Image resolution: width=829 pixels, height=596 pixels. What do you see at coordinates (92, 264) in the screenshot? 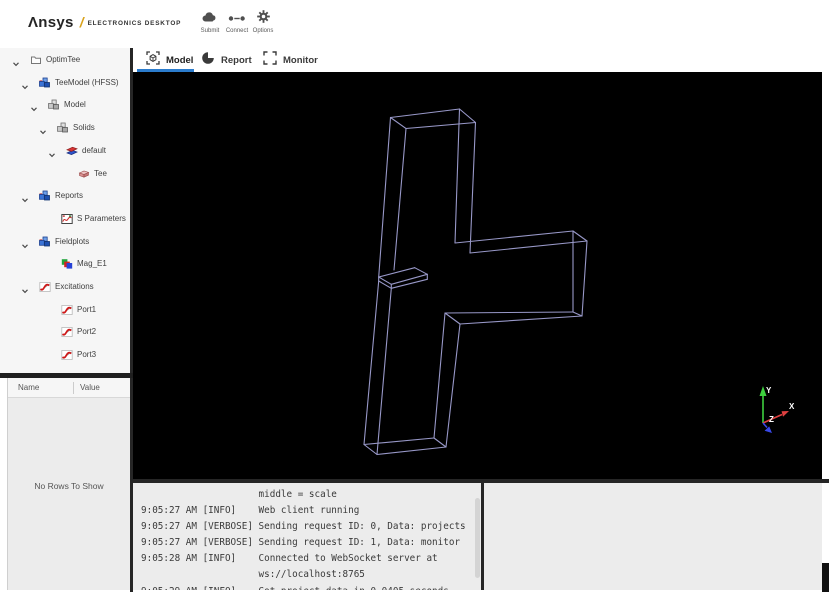
I see `tree-item-label: Mag_E1` at bounding box center [92, 264].